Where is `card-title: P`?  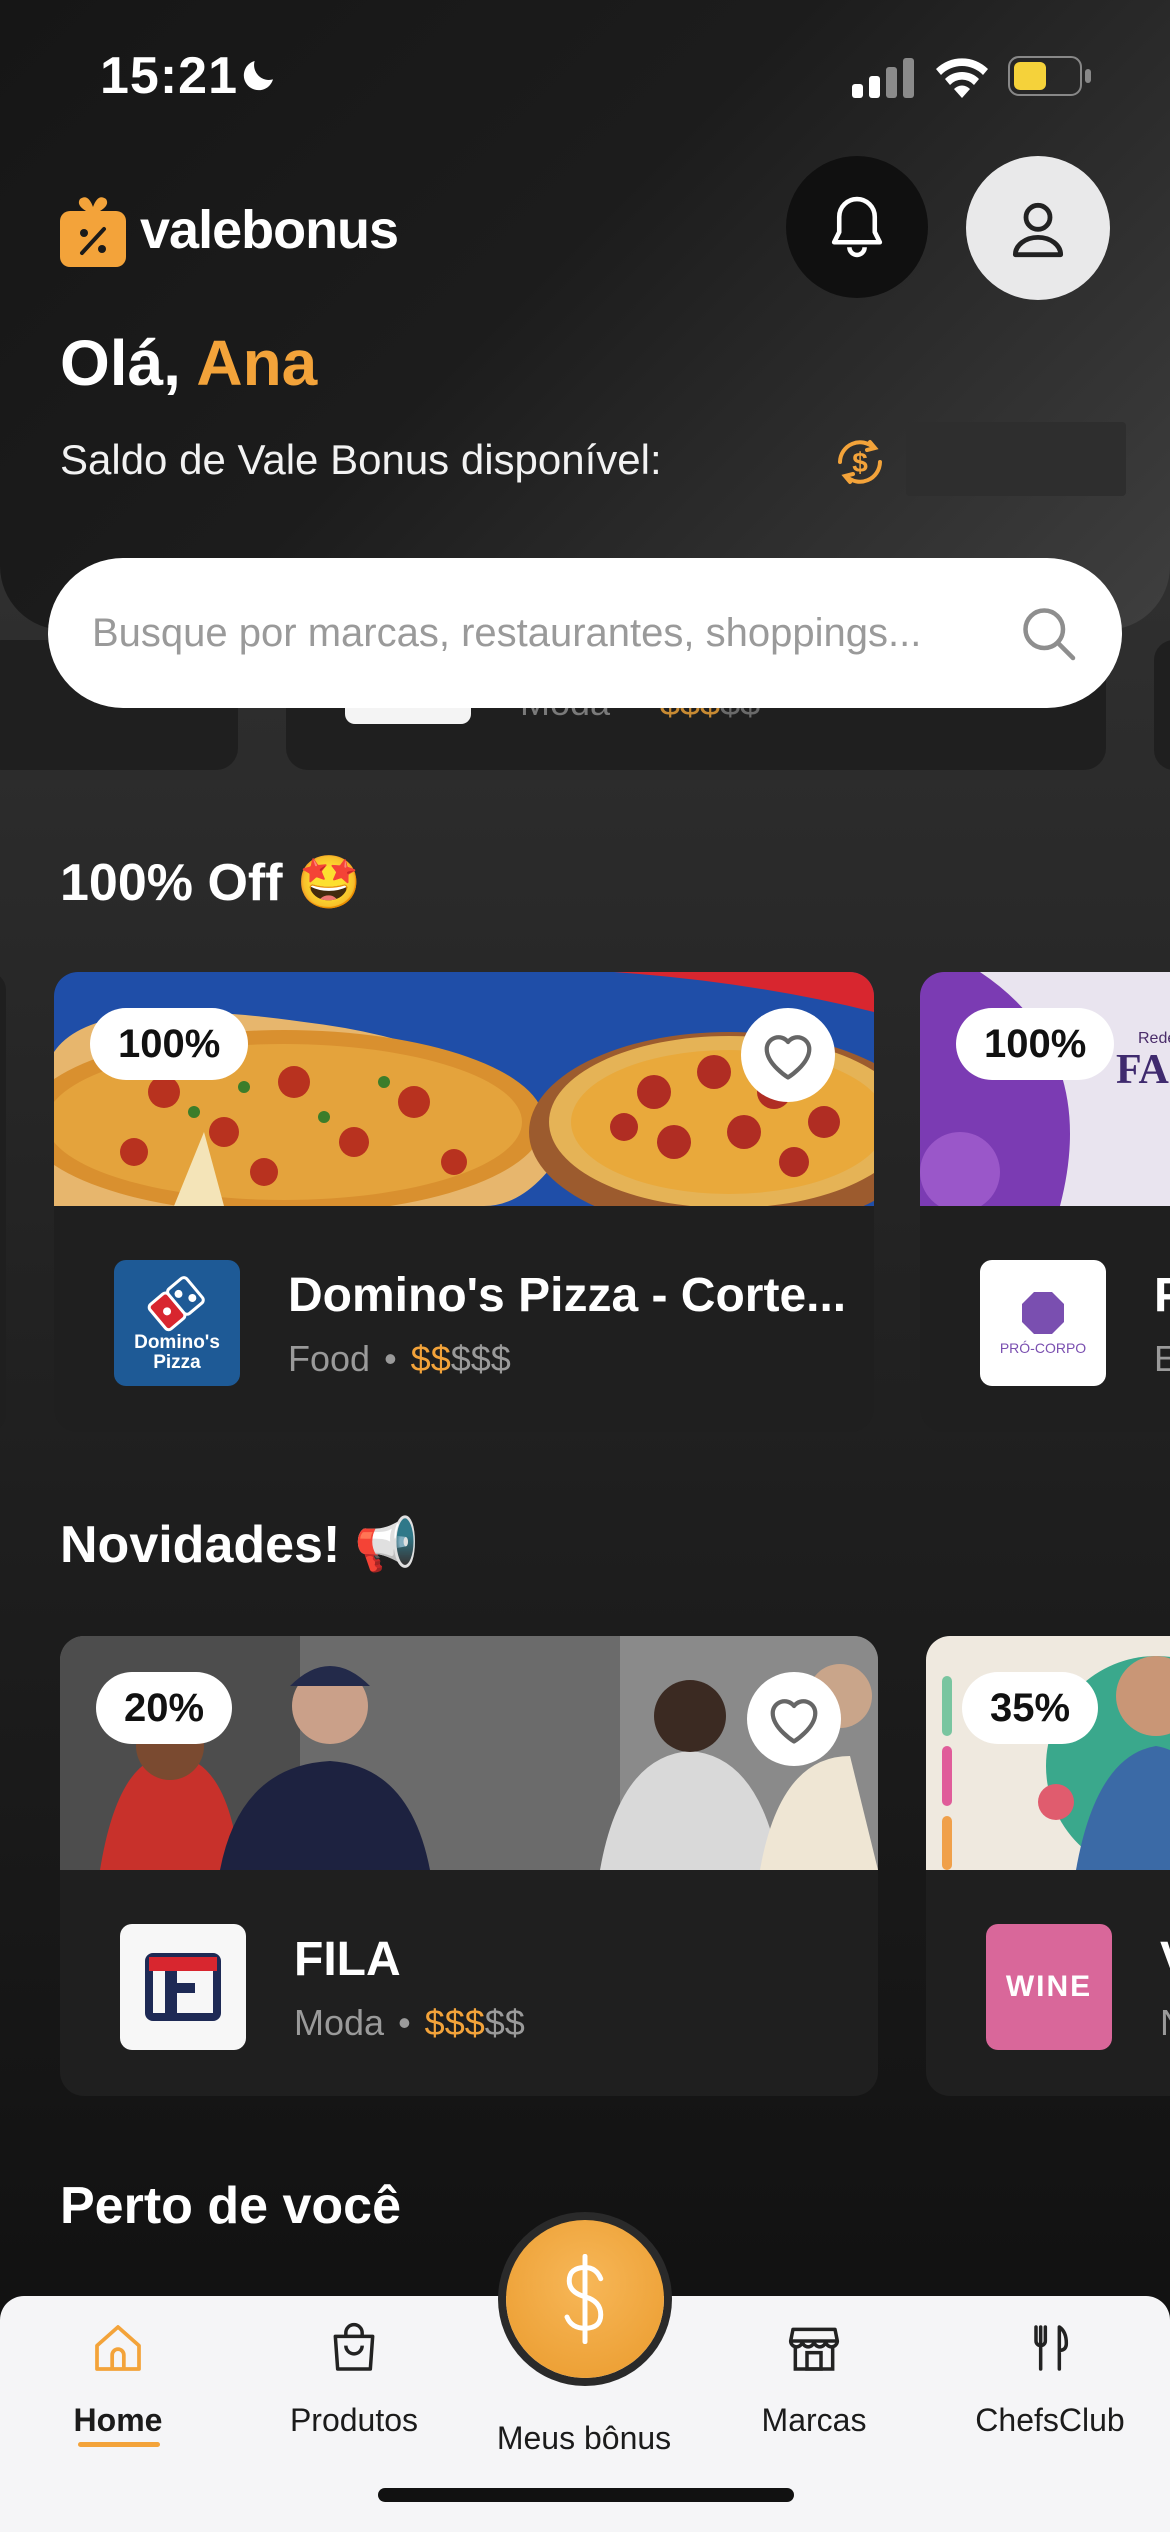 card-title: P is located at coordinates (1162, 1295).